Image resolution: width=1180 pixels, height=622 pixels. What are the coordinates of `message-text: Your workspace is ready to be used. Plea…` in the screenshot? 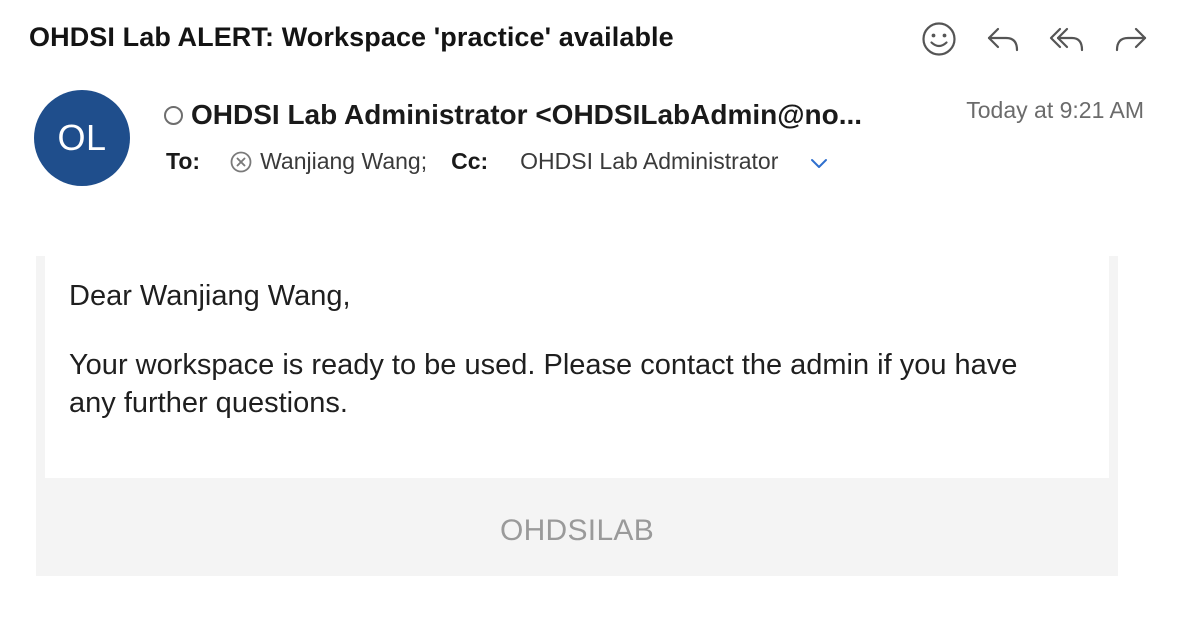 It's located at (543, 384).